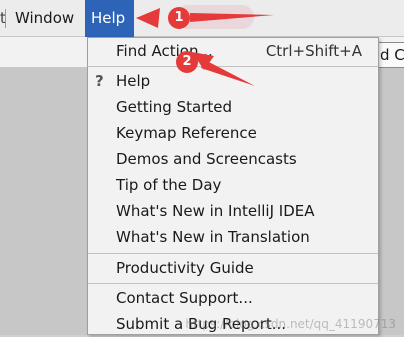 This screenshot has height=337, width=404. What do you see at coordinates (232, 17) in the screenshot?
I see `arrow-1-shaft` at bounding box center [232, 17].